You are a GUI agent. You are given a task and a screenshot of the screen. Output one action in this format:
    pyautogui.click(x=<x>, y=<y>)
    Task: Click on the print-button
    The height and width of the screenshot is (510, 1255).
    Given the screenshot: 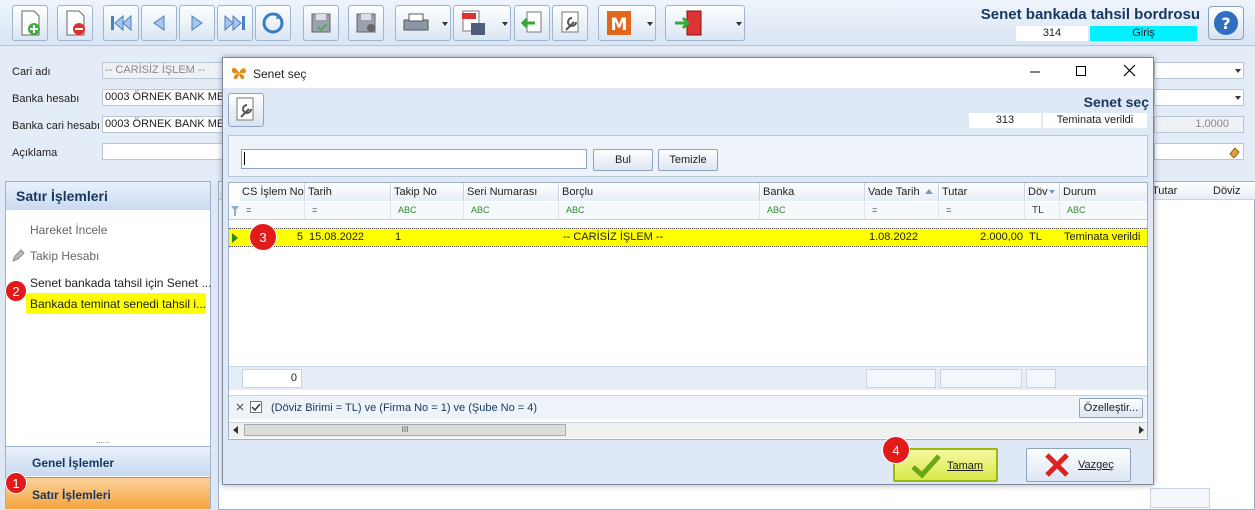 What is the action you would take?
    pyautogui.click(x=423, y=23)
    